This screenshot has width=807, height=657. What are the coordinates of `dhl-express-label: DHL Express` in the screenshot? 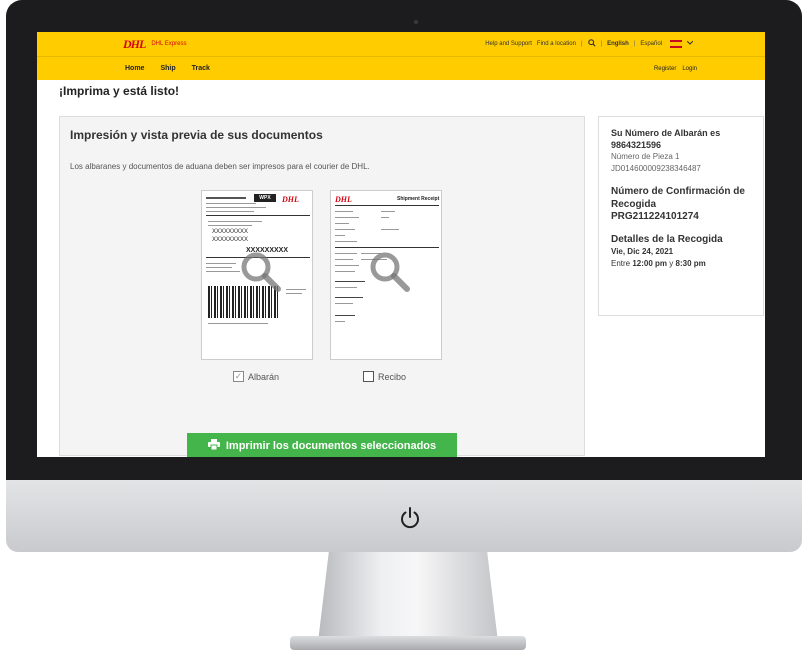 It's located at (169, 44).